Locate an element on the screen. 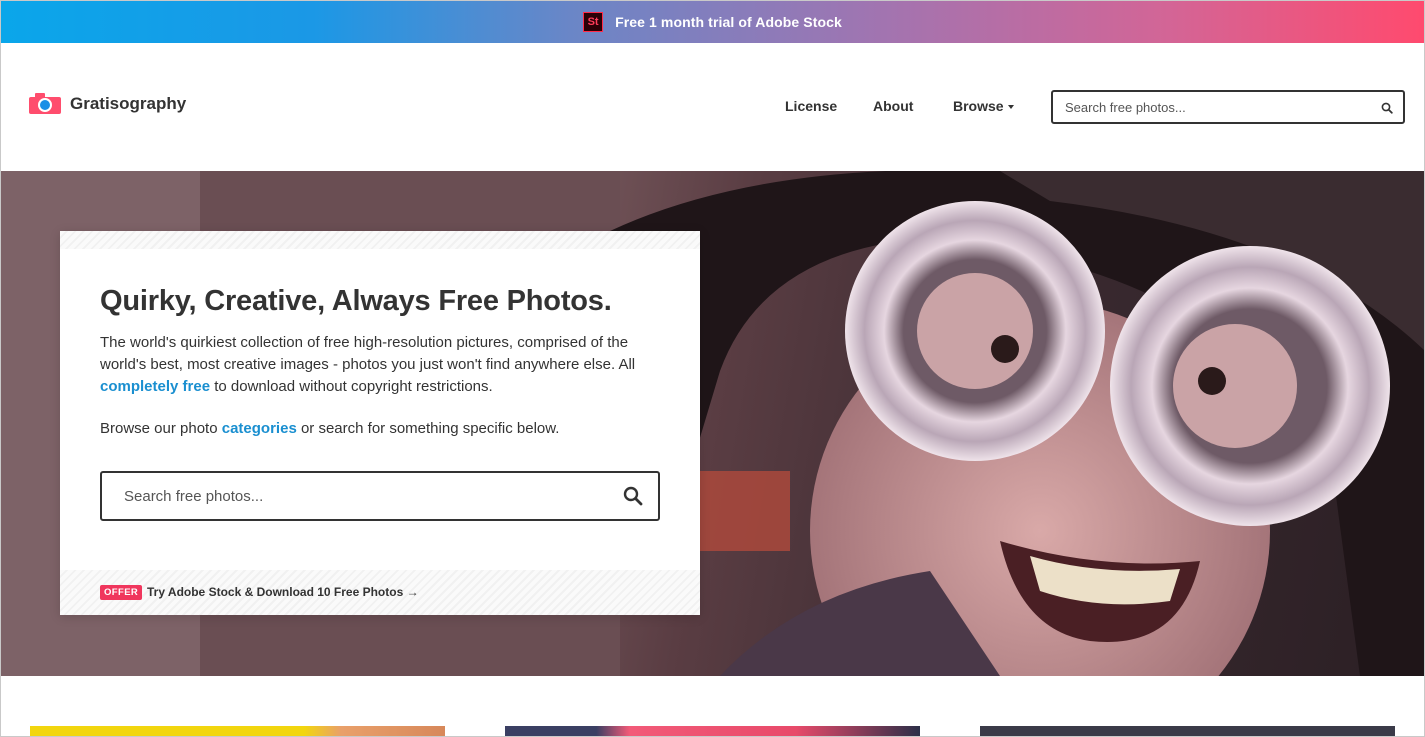 The width and height of the screenshot is (1425, 737). hero-browse-tail: or search for something specific below. is located at coordinates (428, 428).